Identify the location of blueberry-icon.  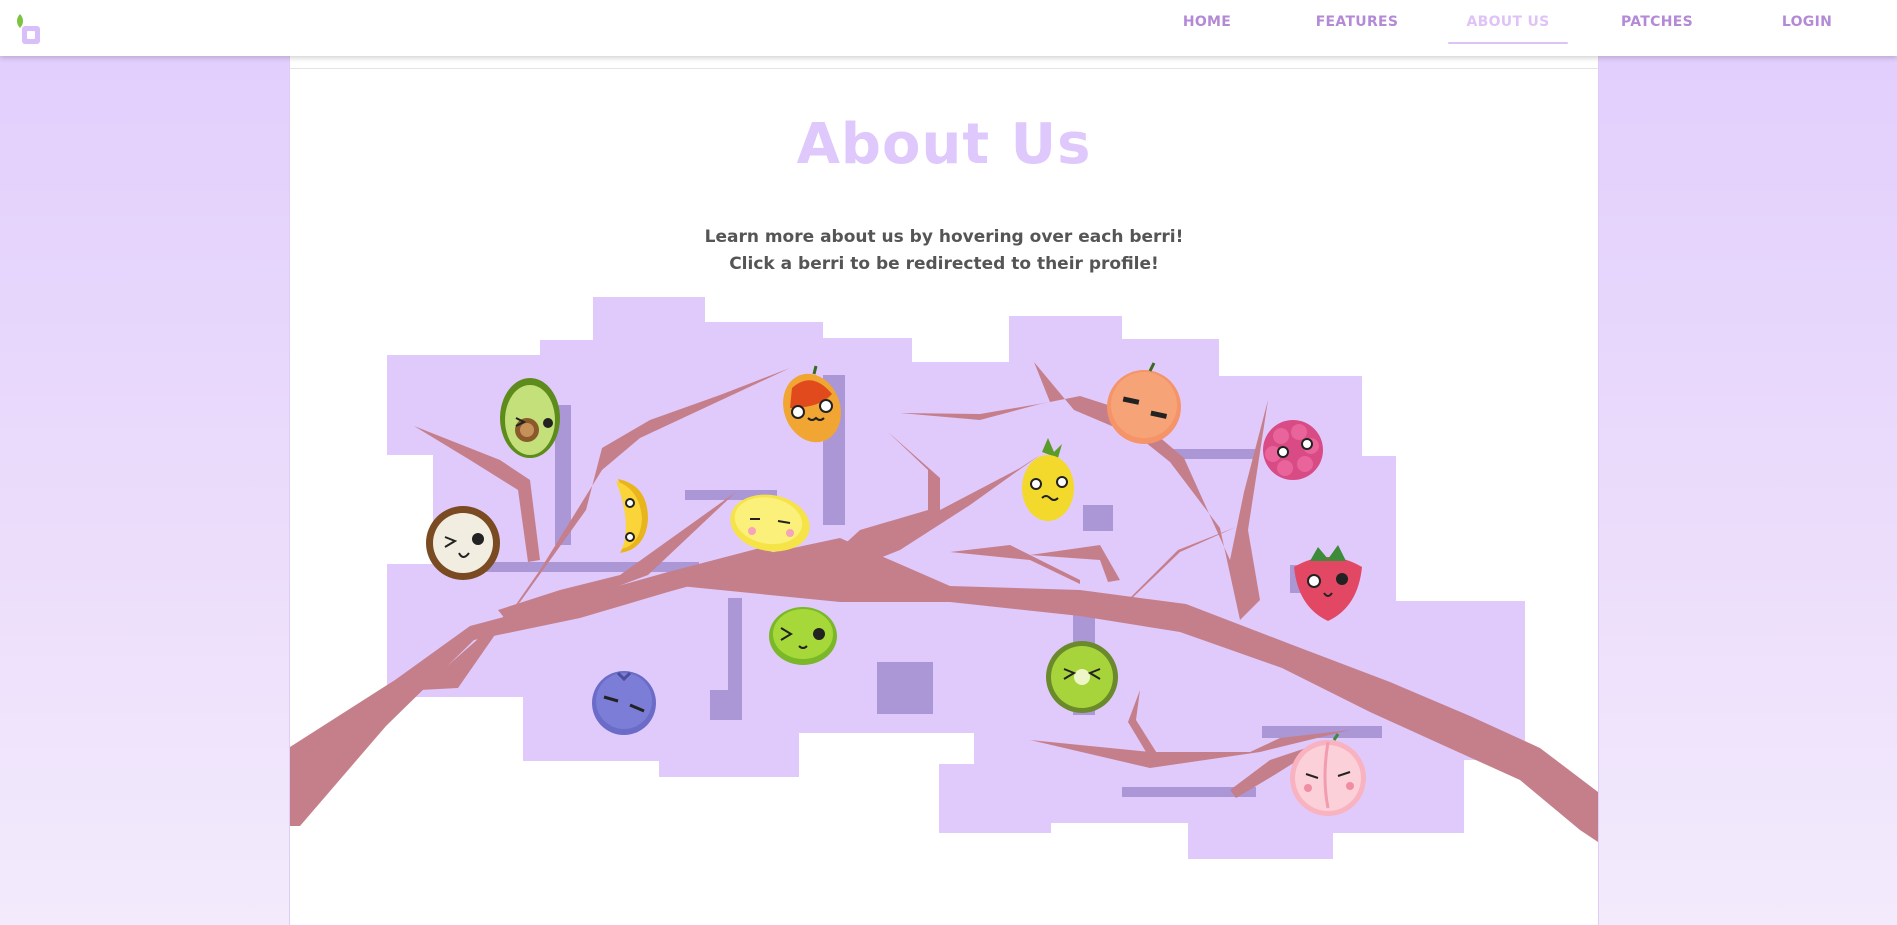
(624, 703).